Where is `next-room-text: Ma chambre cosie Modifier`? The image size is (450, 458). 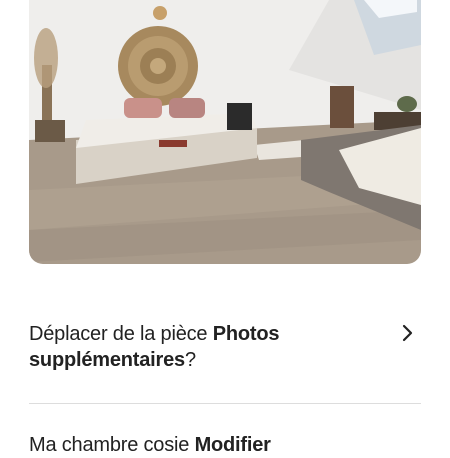
next-room-text: Ma chambre cosie Modifier is located at coordinates (209, 445).